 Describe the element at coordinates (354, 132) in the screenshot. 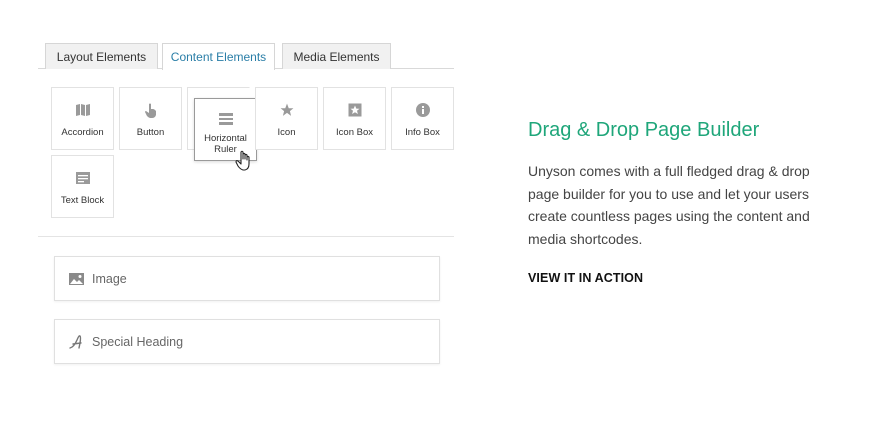

I see `tile-label: Icon Box` at that location.